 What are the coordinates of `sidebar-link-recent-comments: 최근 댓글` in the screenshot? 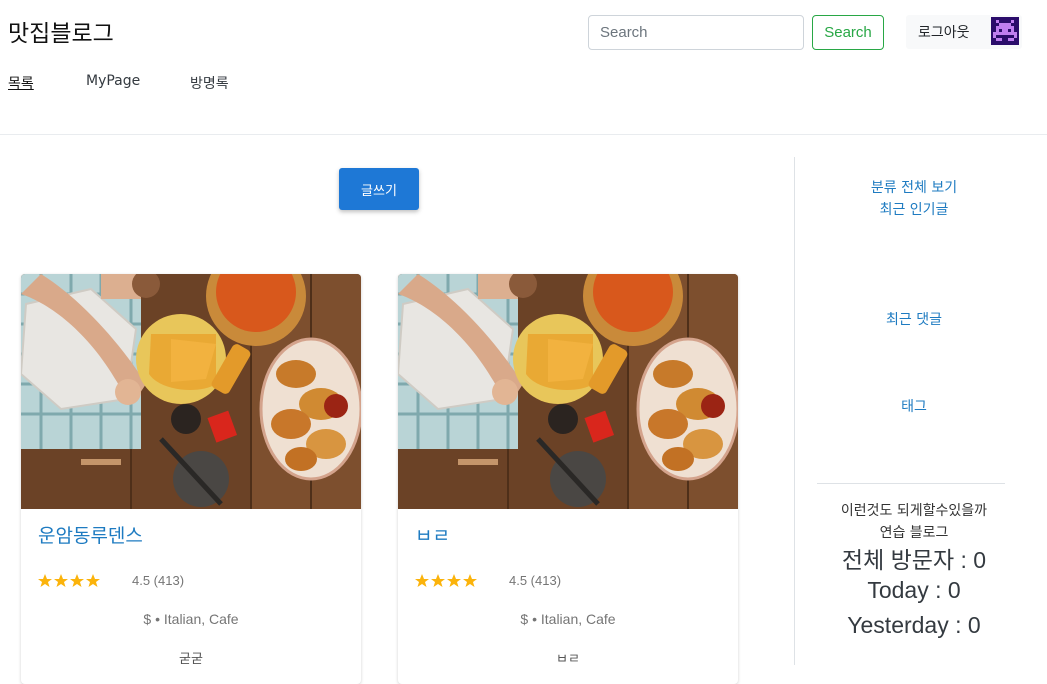 It's located at (914, 319).